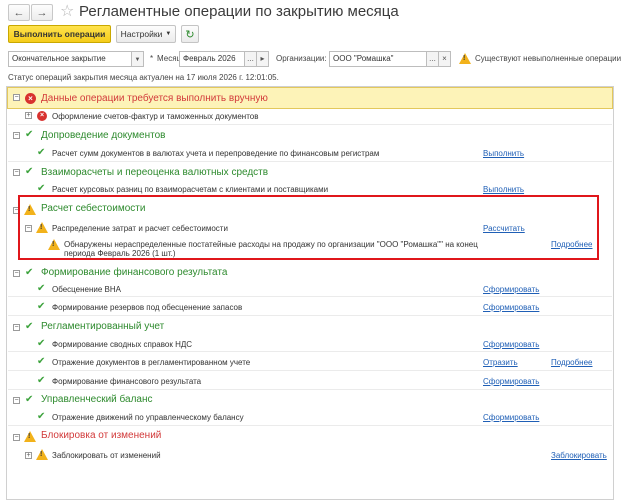  I want to click on reflect-link: Отразить, so click(500, 362).